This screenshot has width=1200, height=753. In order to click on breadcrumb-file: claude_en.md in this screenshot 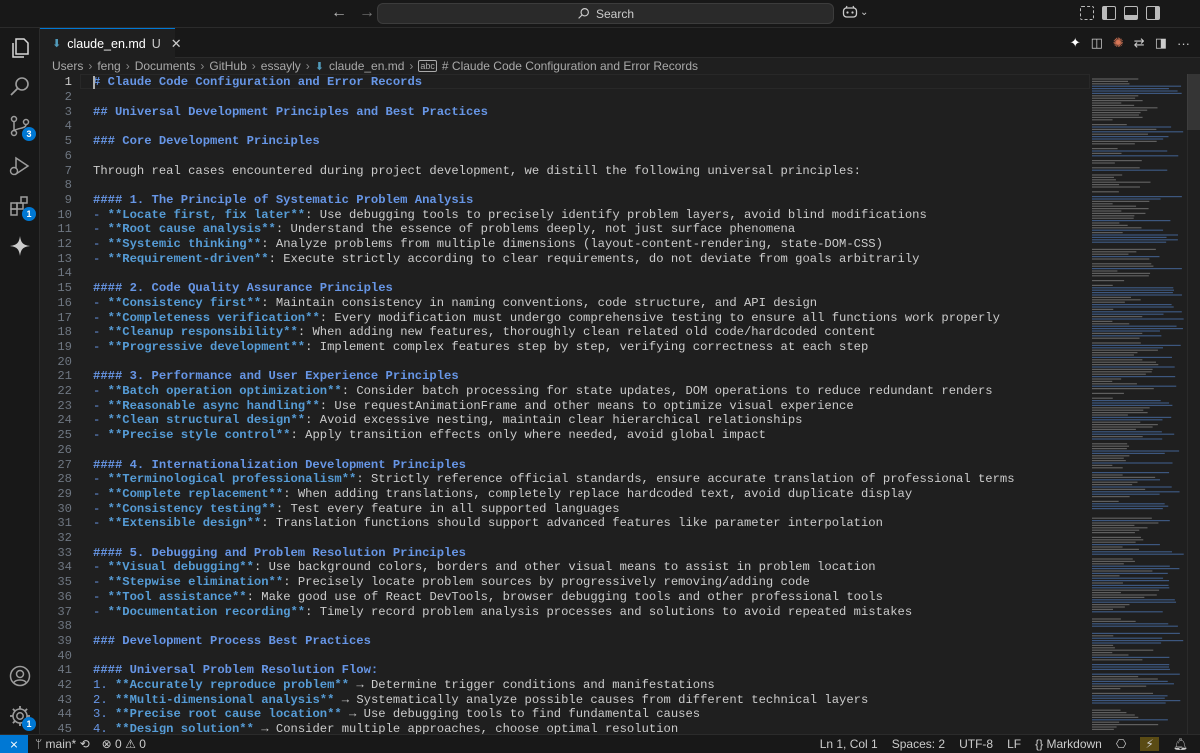, I will do `click(366, 66)`.